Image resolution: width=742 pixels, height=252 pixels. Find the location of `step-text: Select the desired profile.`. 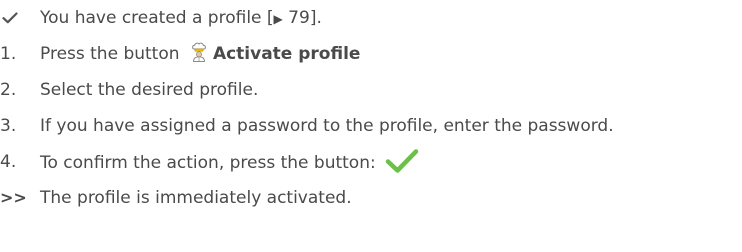

step-text: Select the desired profile. is located at coordinates (149, 90).